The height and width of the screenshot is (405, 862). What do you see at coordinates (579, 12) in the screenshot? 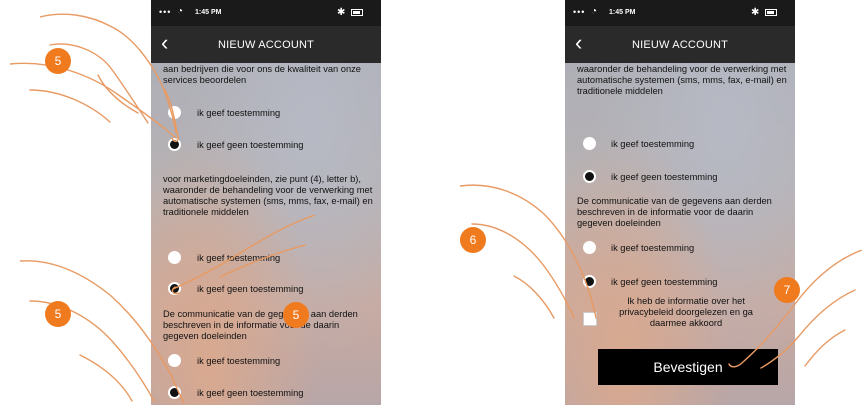
I see `signal-dots-icon: •••` at bounding box center [579, 12].